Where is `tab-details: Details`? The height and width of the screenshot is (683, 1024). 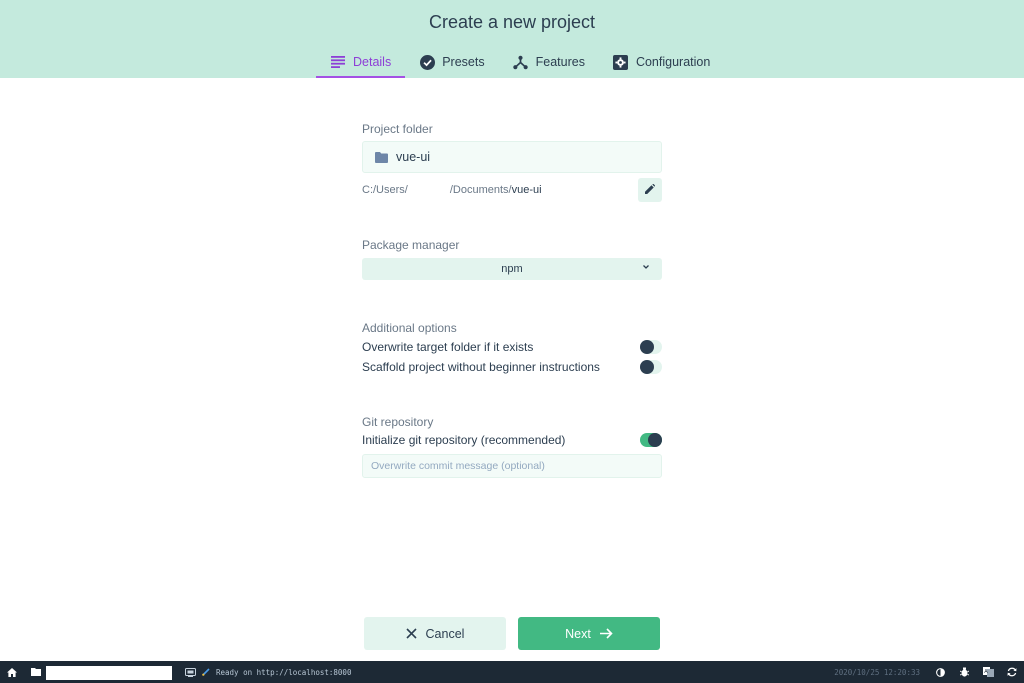
tab-details: Details is located at coordinates (361, 62).